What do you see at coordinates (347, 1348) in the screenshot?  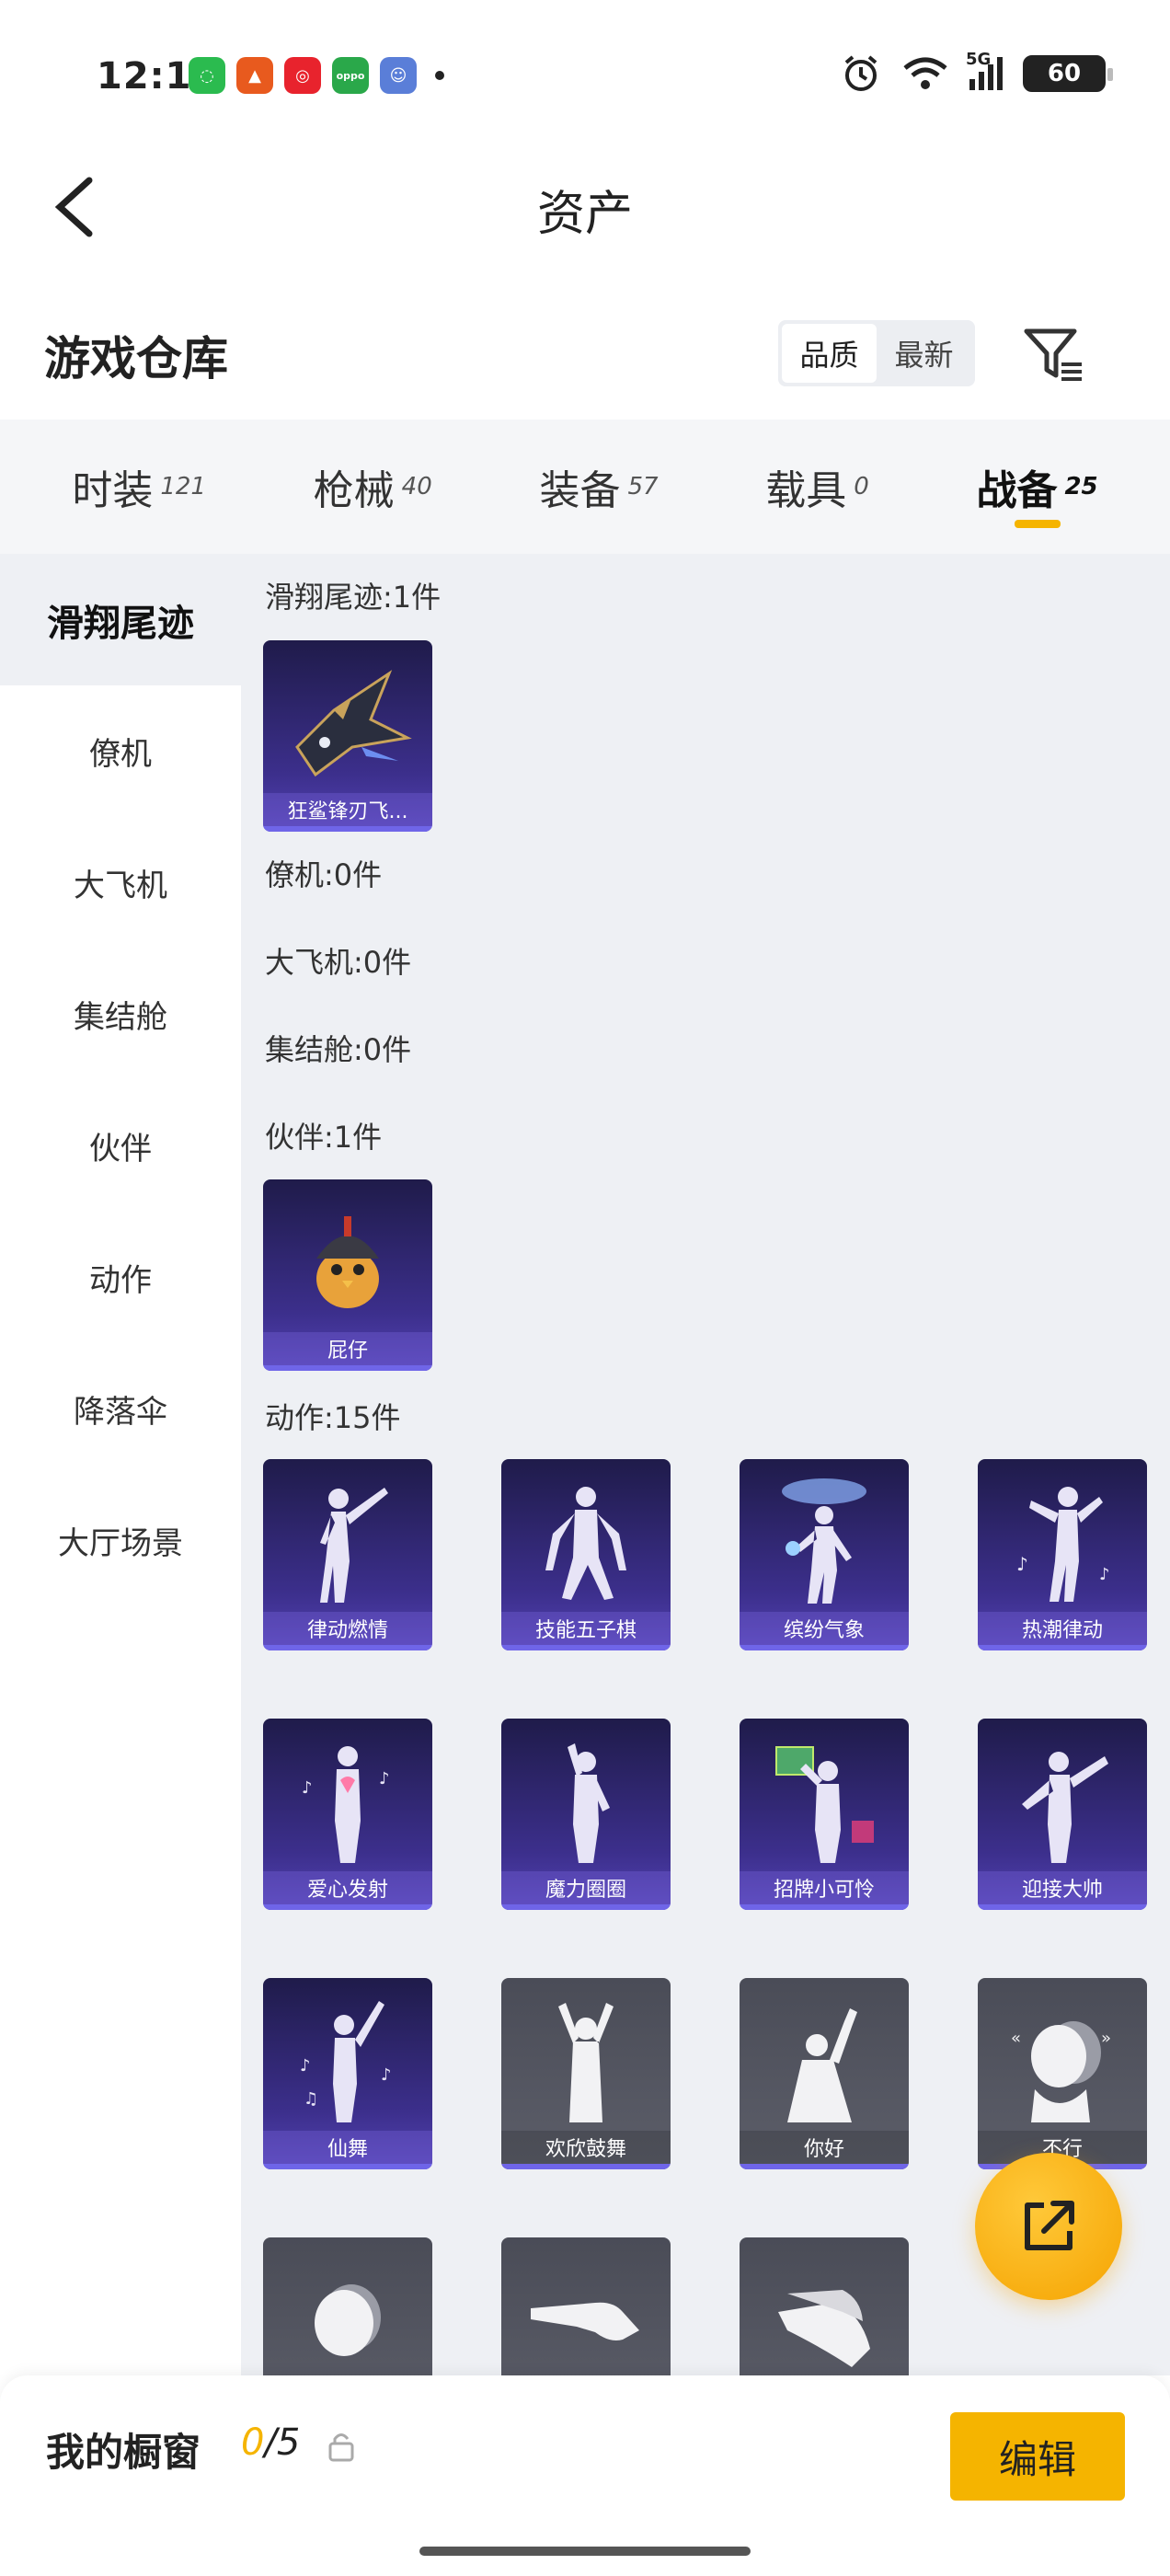 I see `item-name: 屁仔` at bounding box center [347, 1348].